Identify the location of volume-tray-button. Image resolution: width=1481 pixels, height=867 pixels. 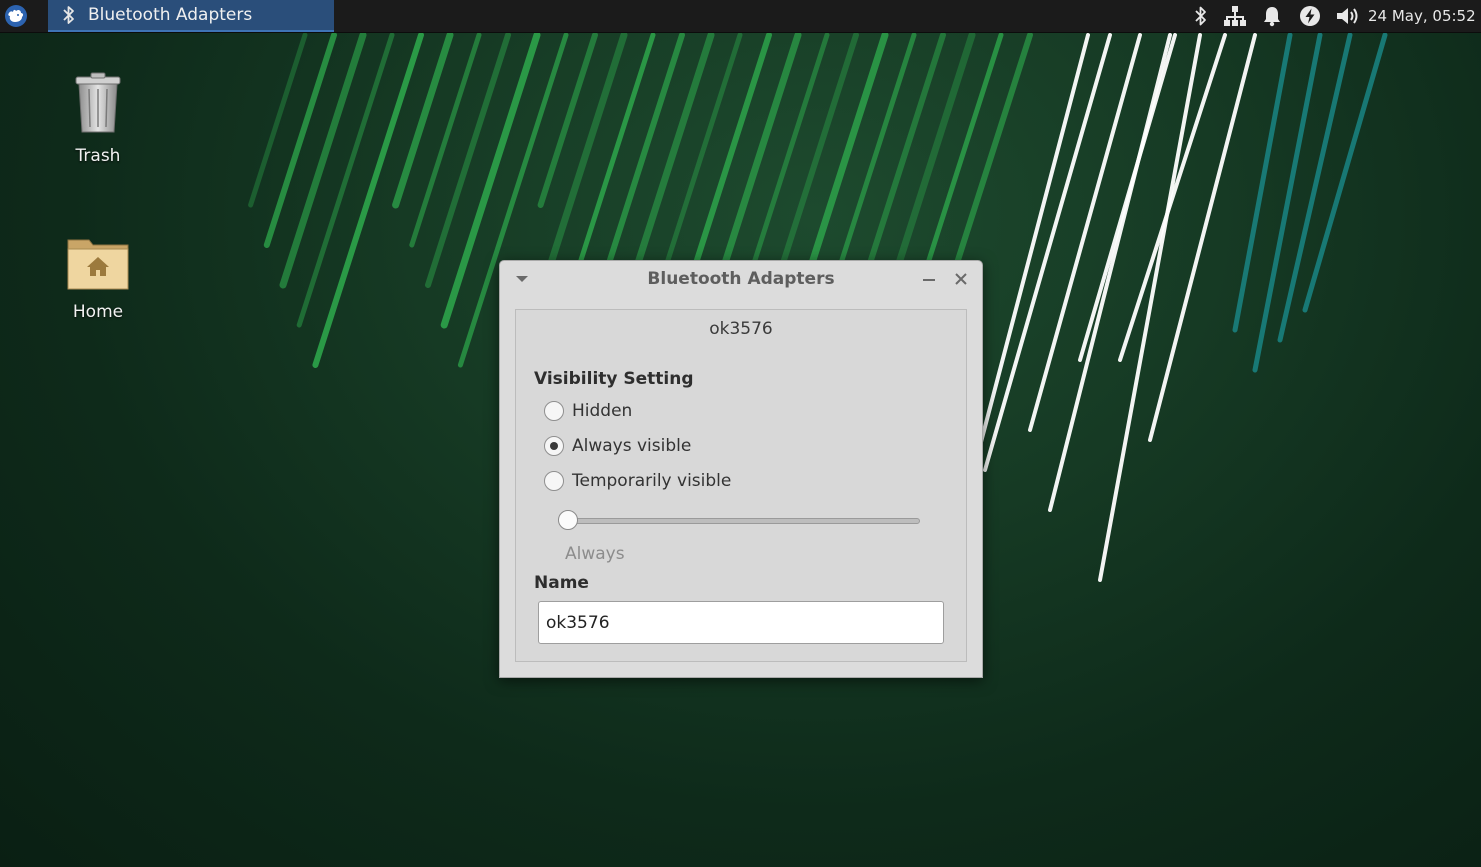
(1348, 16).